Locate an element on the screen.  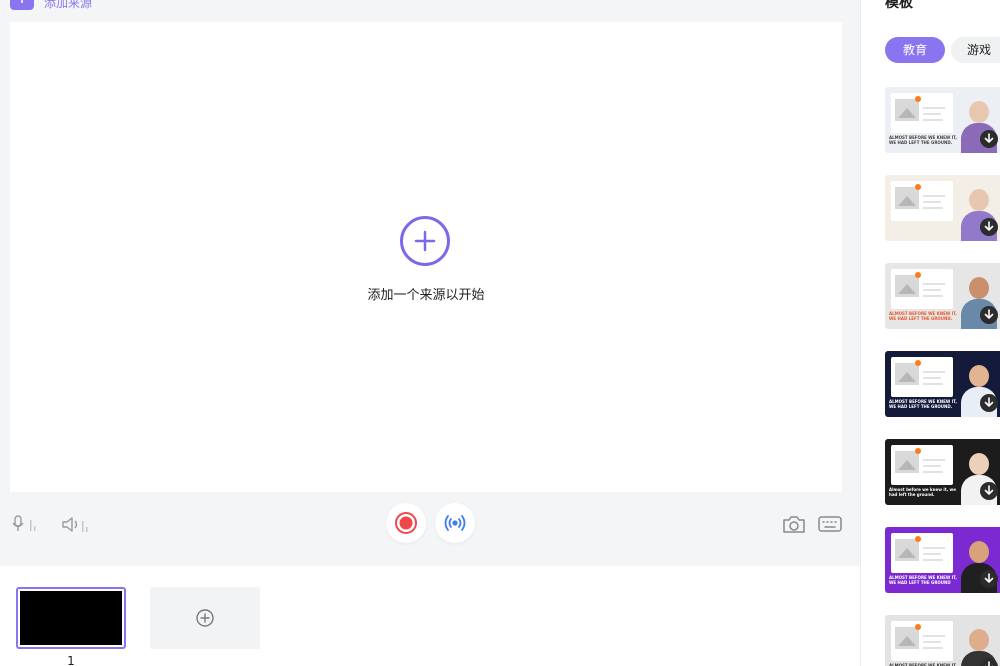
camera-icon is located at coordinates (794, 524).